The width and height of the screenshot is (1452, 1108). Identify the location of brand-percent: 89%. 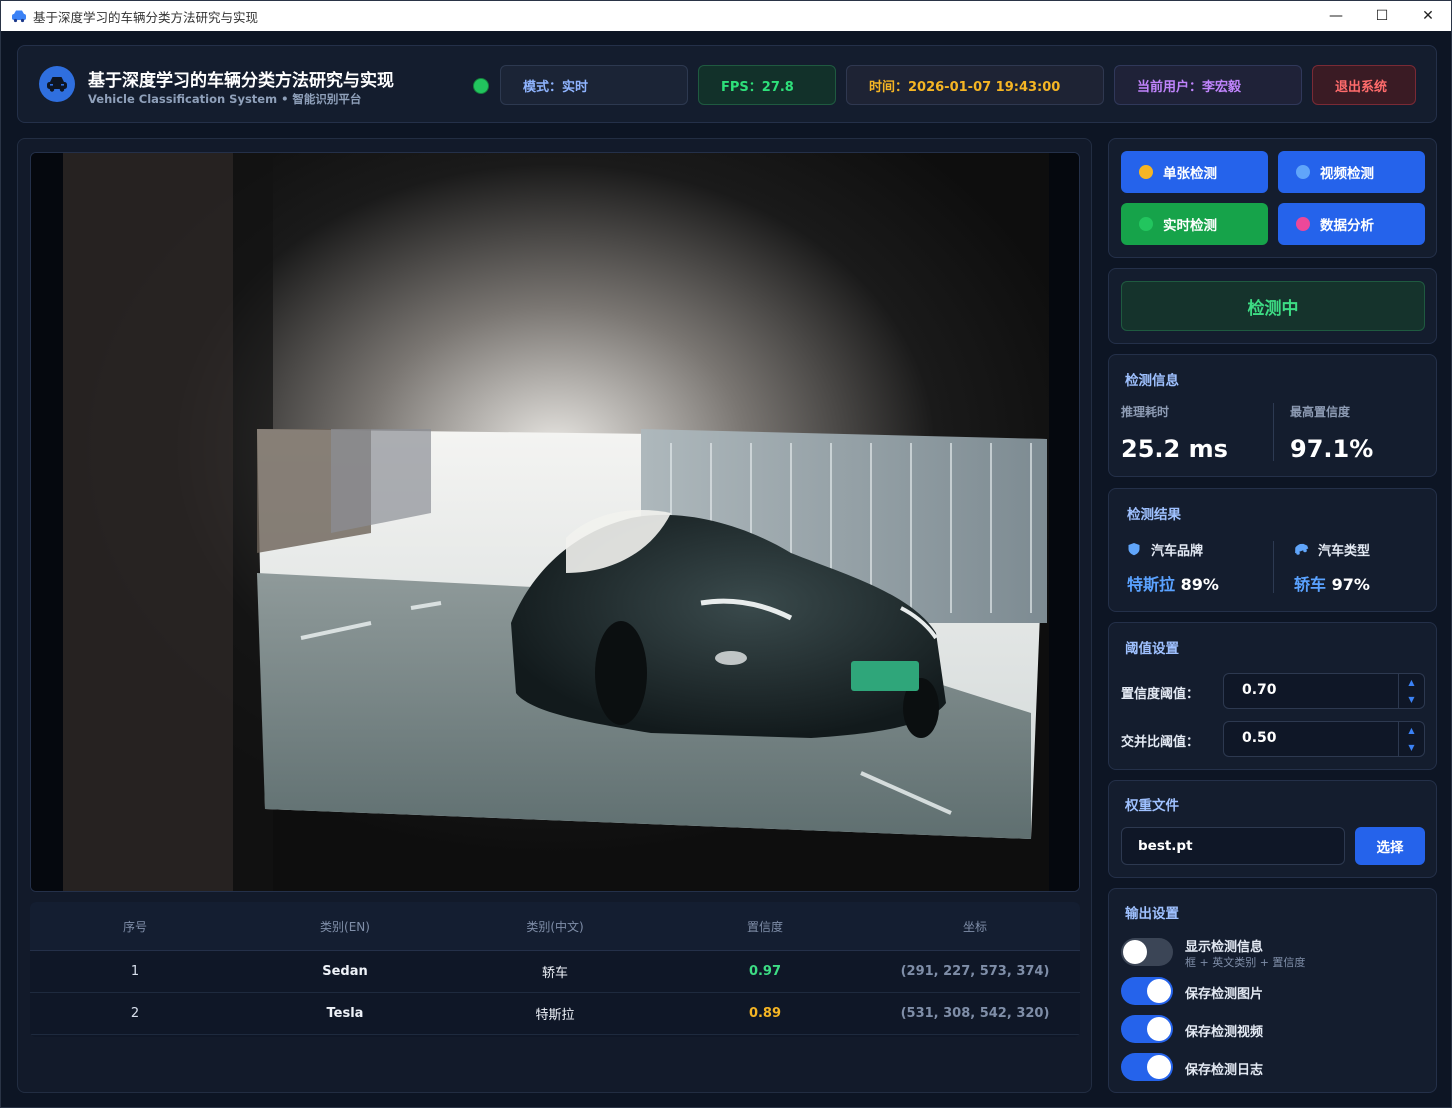
(1199, 584).